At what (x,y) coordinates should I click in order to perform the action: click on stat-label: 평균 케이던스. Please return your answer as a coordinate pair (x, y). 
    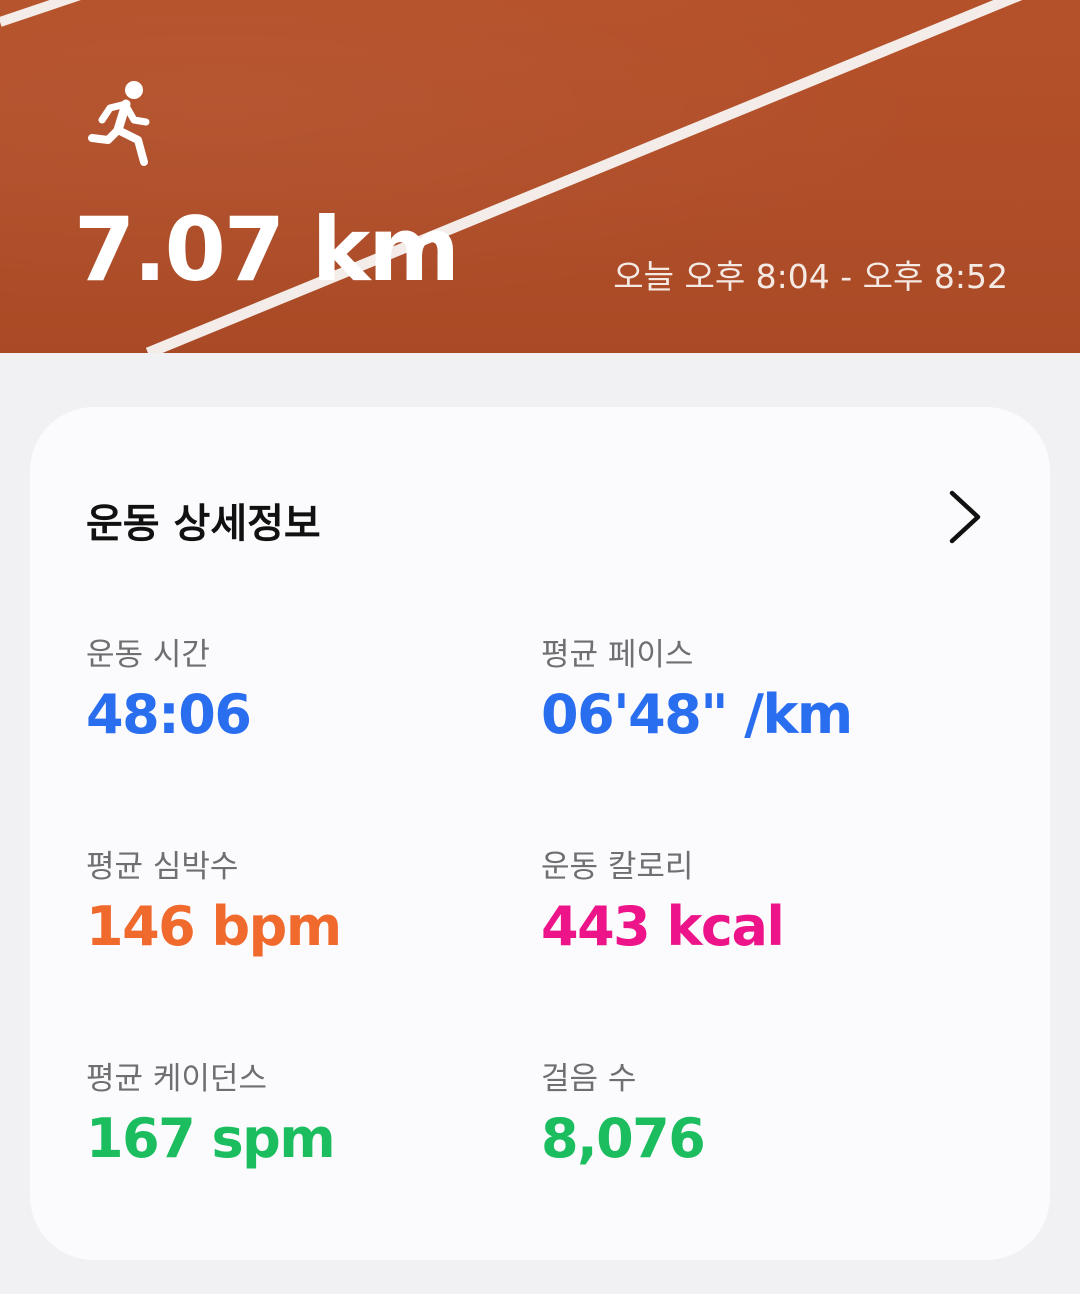
    Looking at the image, I should click on (176, 1079).